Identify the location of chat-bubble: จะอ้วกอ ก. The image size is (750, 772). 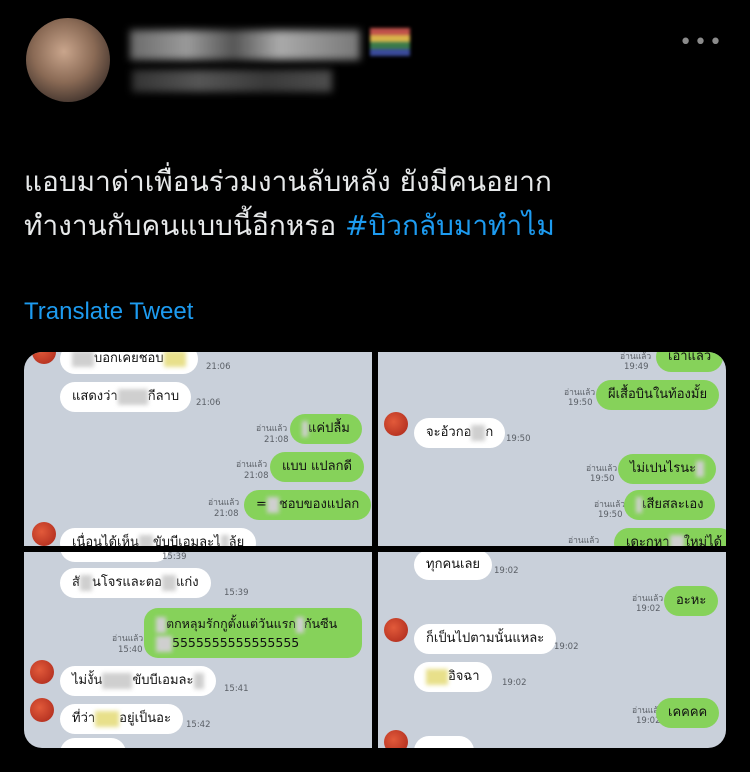
(460, 433).